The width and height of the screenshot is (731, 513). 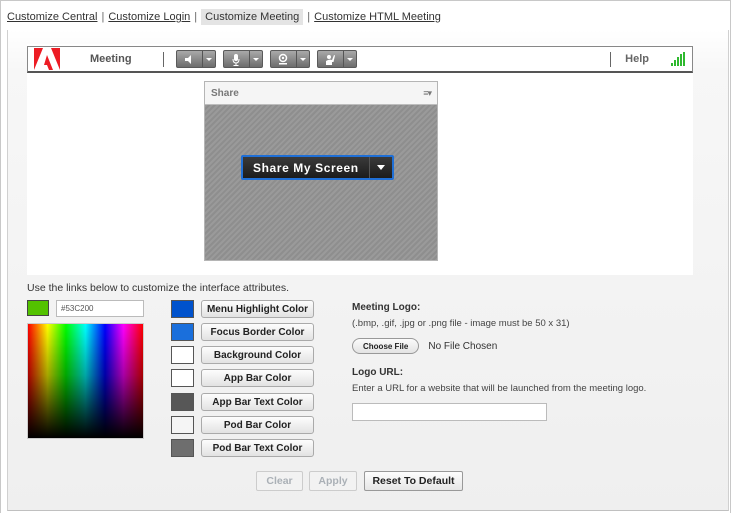 I want to click on file-picker: Choose File No File Chosen, so click(x=499, y=346).